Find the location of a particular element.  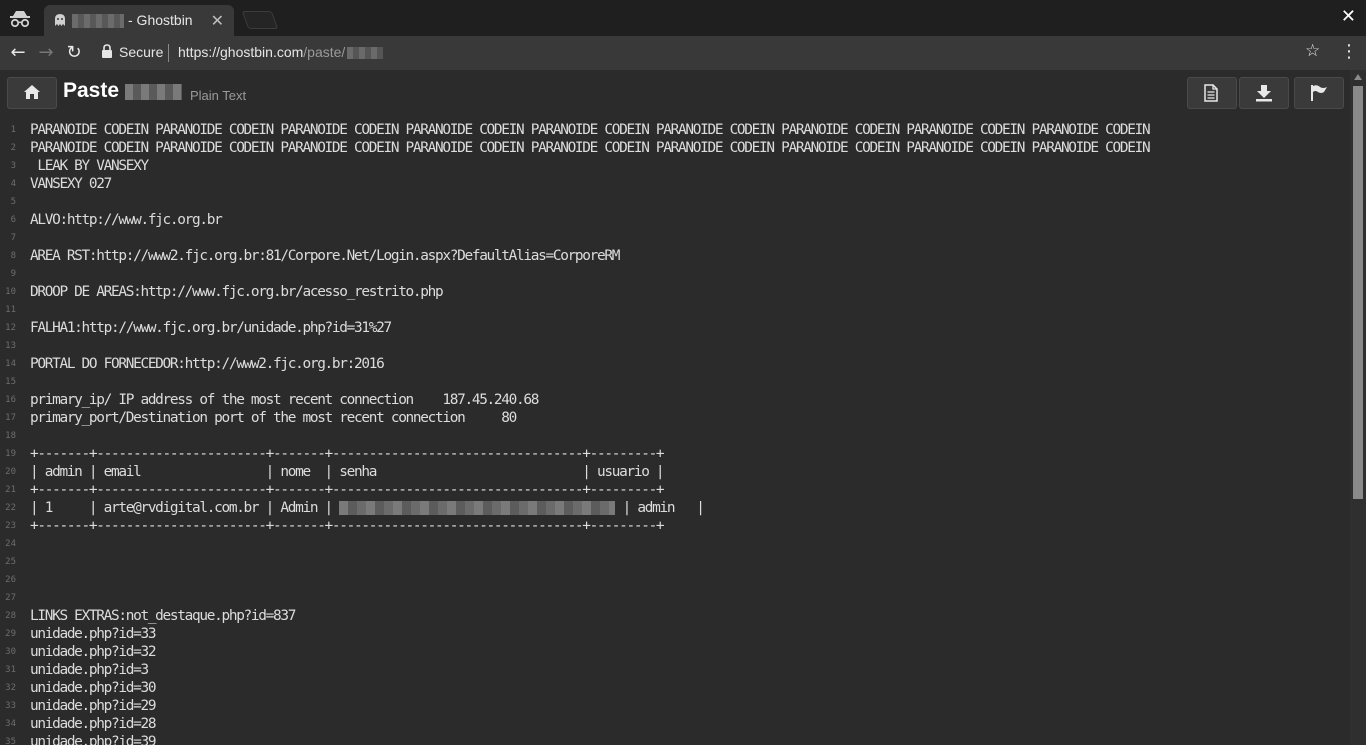

flag-icon is located at coordinates (1319, 93).